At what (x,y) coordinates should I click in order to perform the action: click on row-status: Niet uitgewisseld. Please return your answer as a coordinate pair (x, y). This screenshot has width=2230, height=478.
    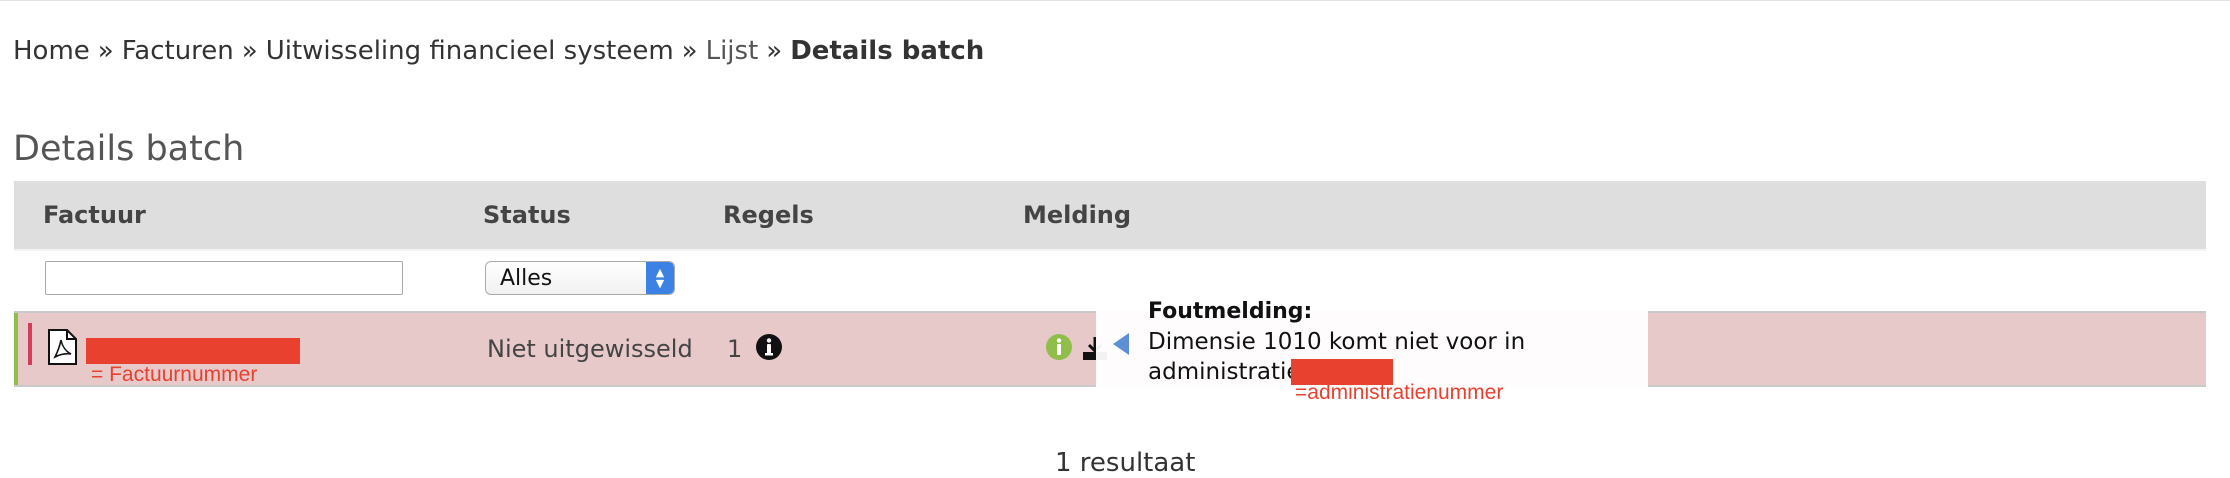
    Looking at the image, I should click on (590, 349).